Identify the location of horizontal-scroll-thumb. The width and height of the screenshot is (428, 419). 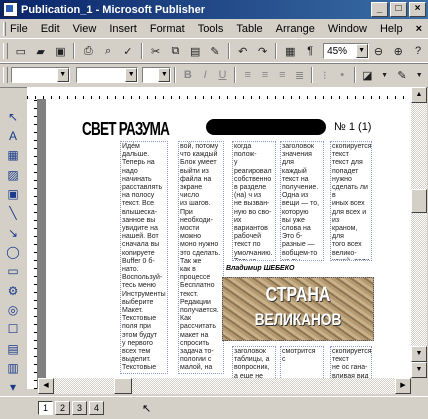
(123, 386).